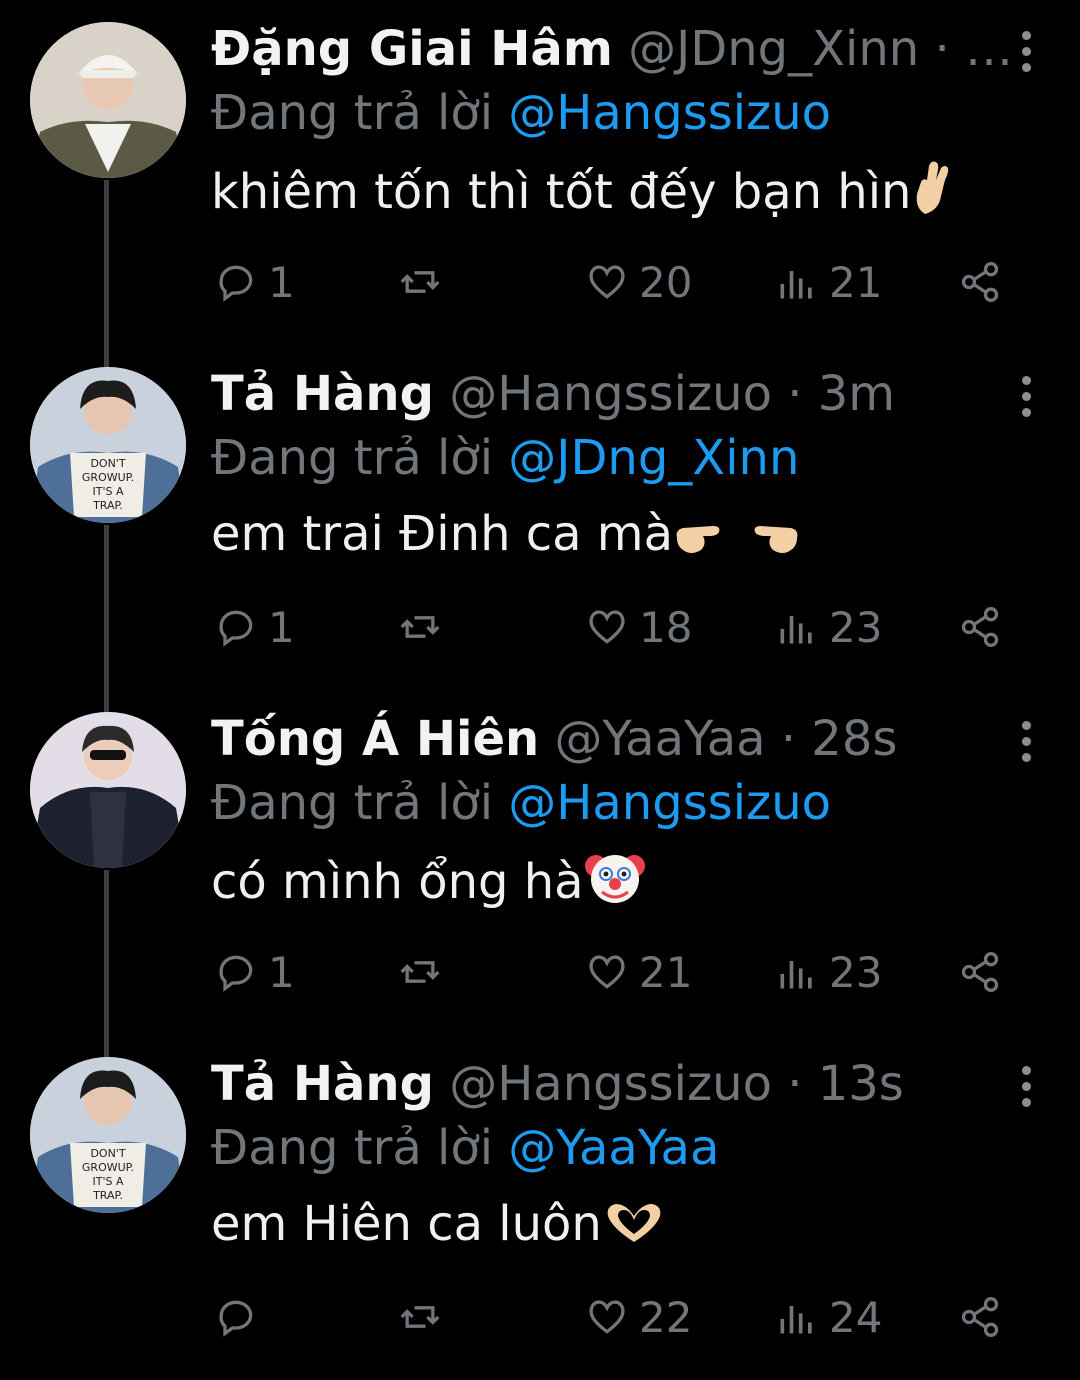 The image size is (1080, 1380). What do you see at coordinates (737, 540) in the screenshot?
I see `pointing-hands-emoji-icon` at bounding box center [737, 540].